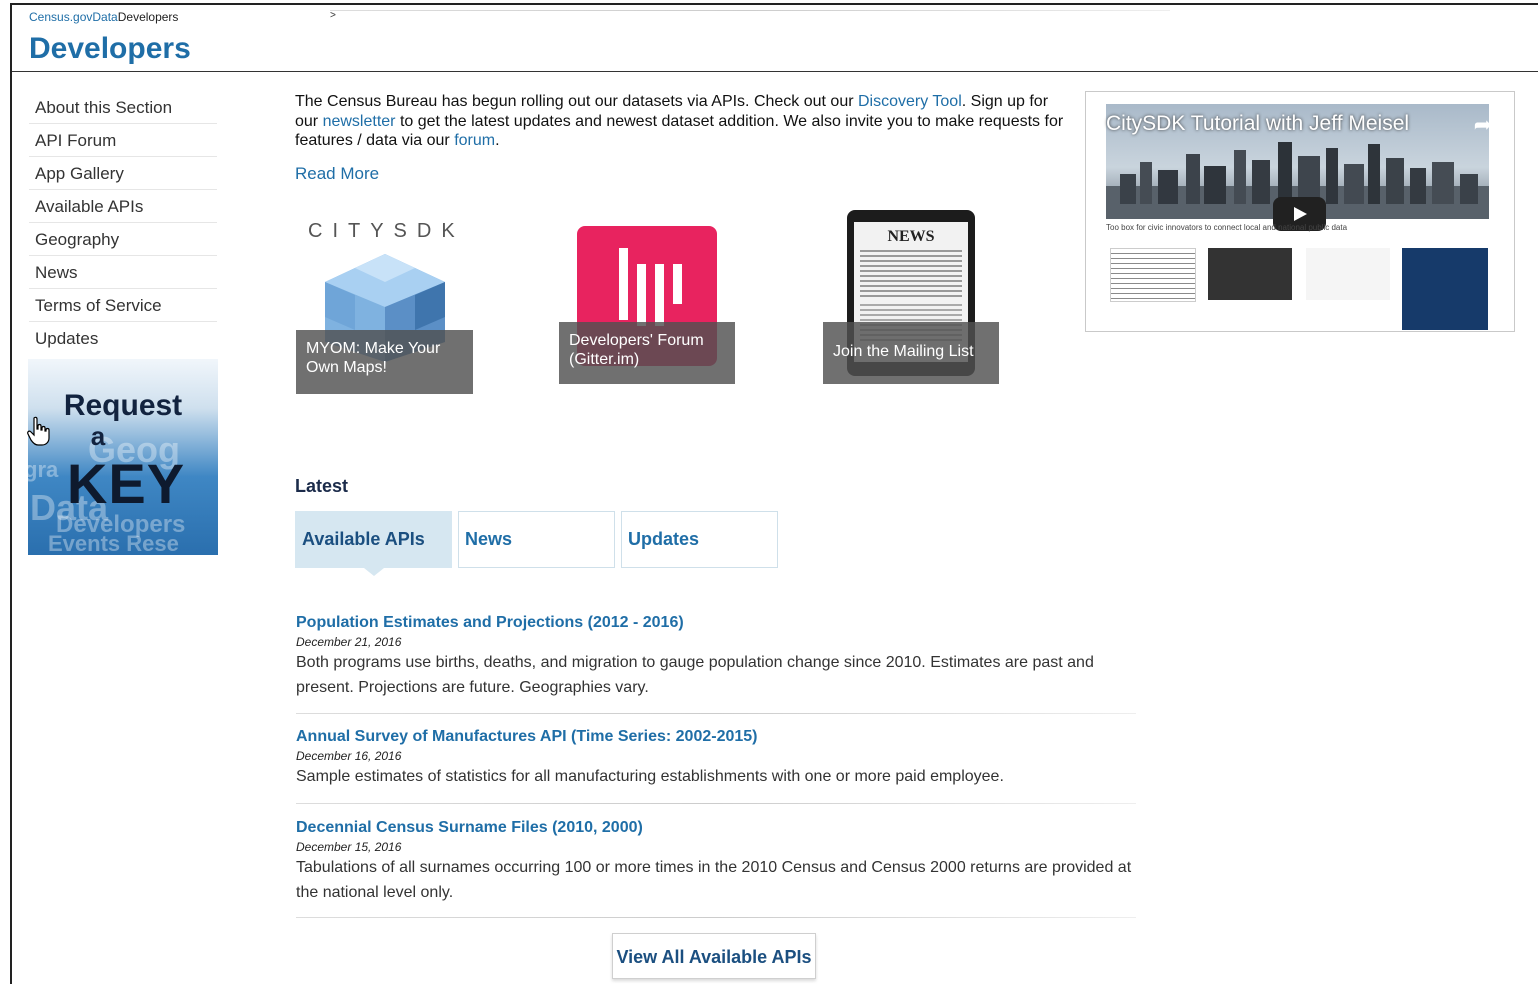 The image size is (1538, 984). Describe the element at coordinates (1297, 289) in the screenshot. I see `video-thumbnail-strip` at that location.